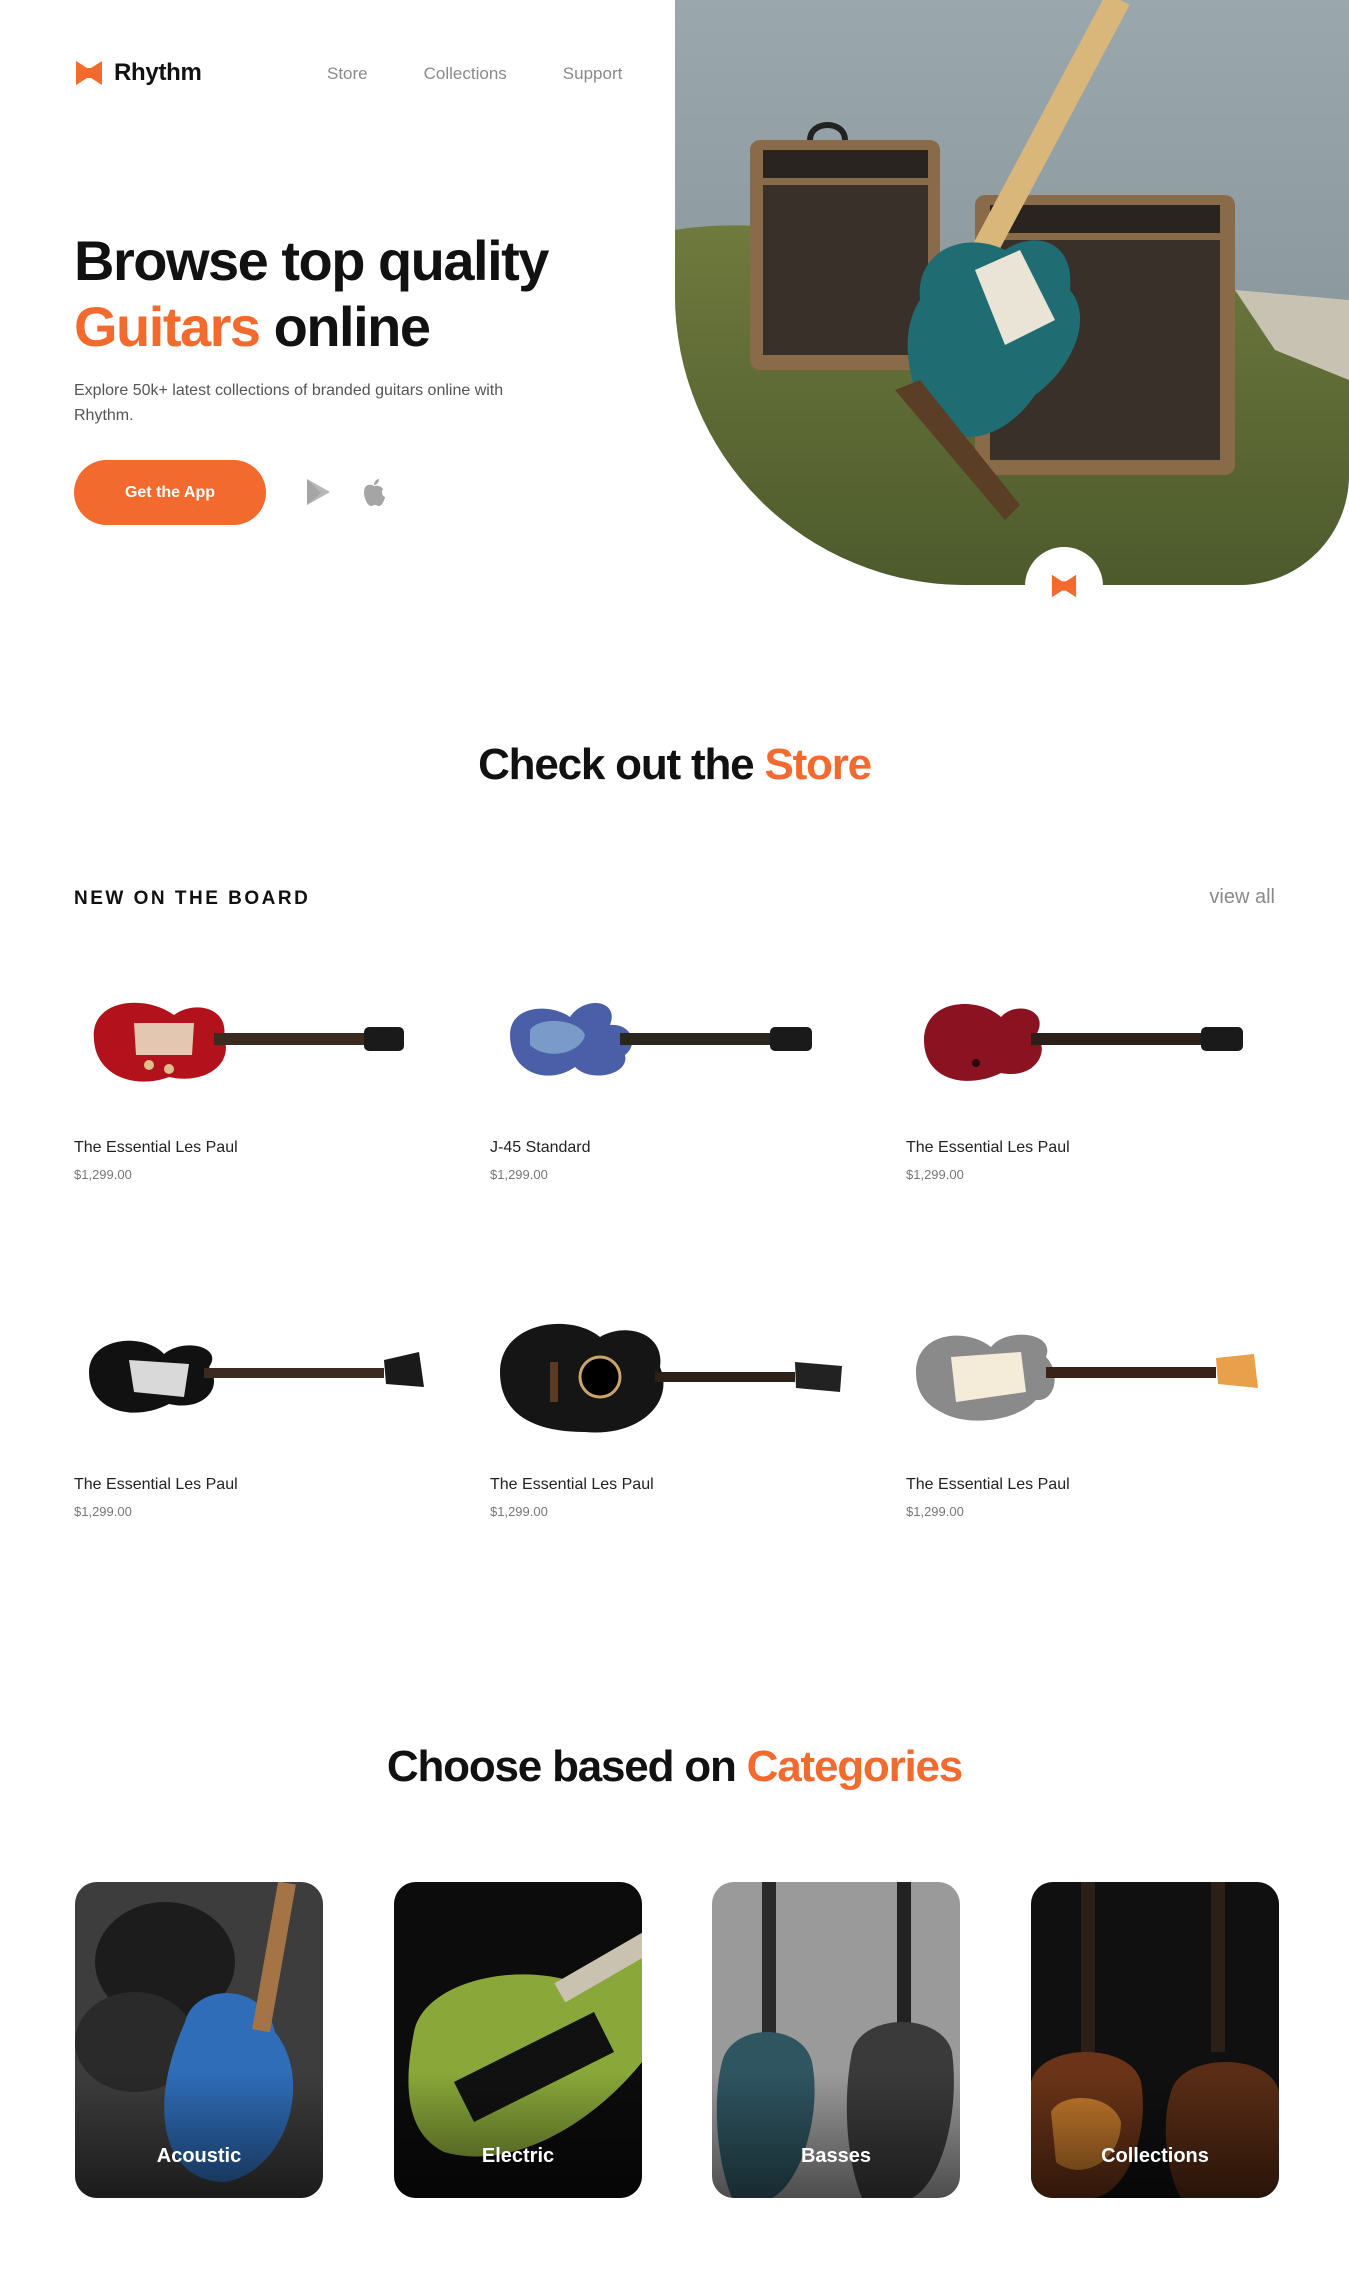 This screenshot has width=1349, height=2275. Describe the element at coordinates (518, 2040) in the screenshot. I see `category-card-electric: Electric` at that location.